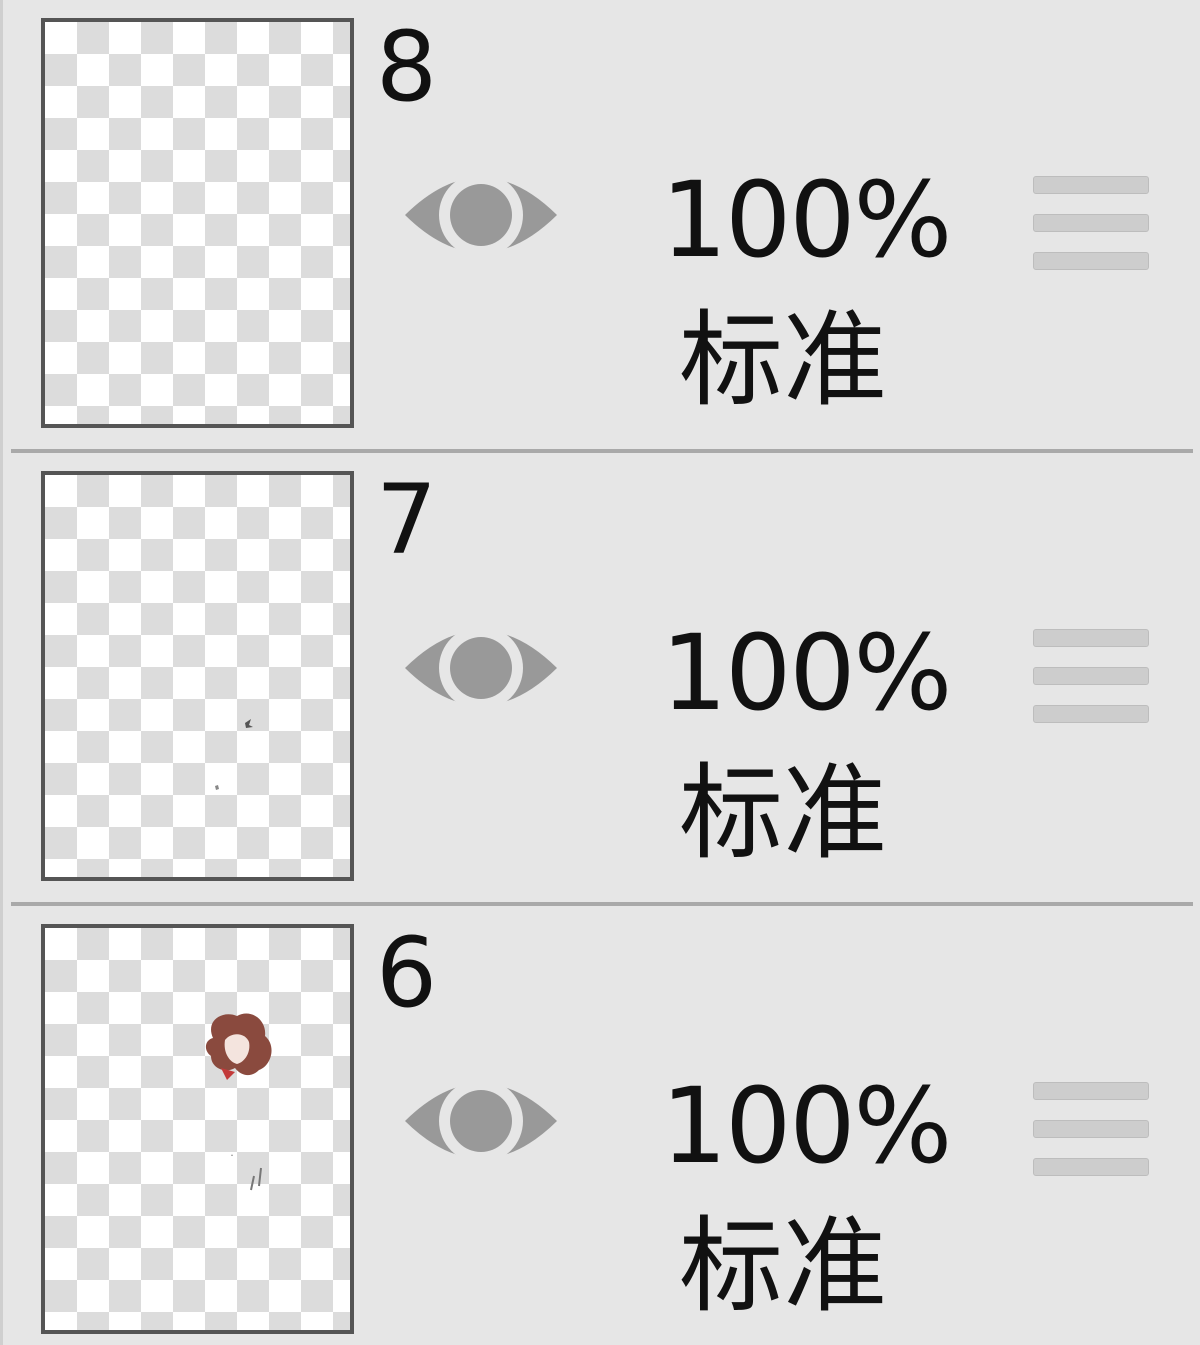 The image size is (1200, 1345). What do you see at coordinates (407, 67) in the screenshot?
I see `layer-number: 8` at bounding box center [407, 67].